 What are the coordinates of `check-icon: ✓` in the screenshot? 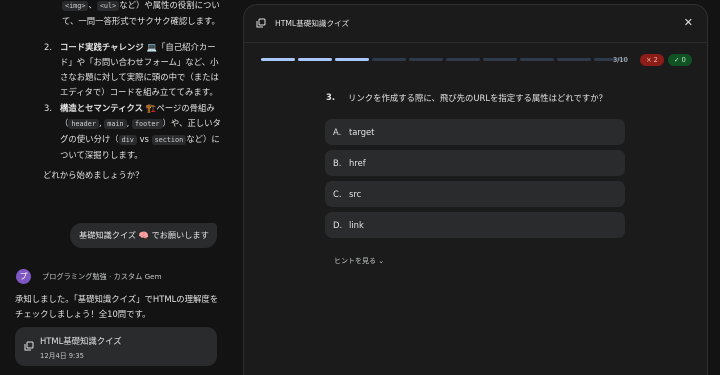 It's located at (677, 60).